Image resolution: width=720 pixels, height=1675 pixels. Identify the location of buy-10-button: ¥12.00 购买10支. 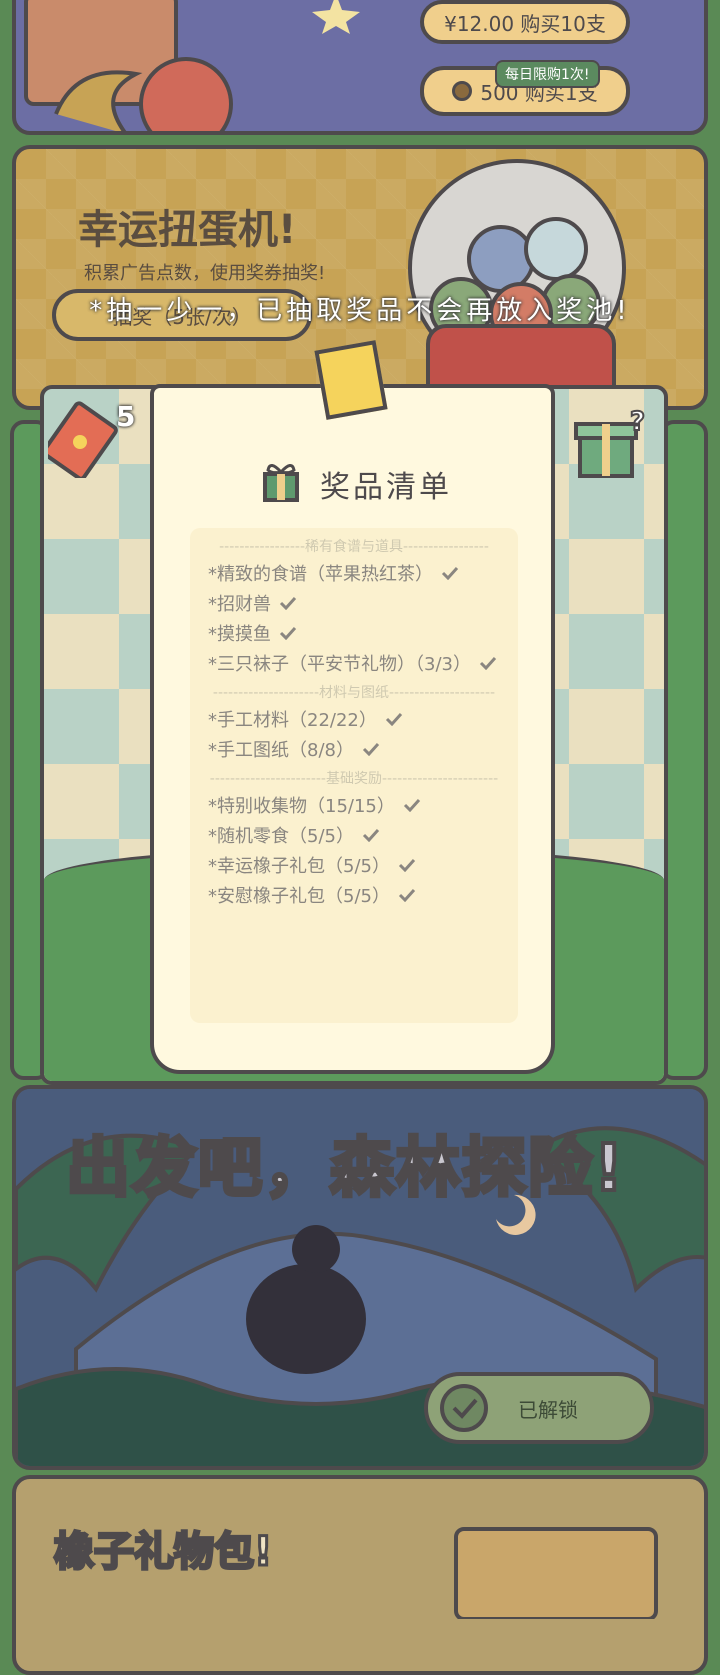
(525, 22).